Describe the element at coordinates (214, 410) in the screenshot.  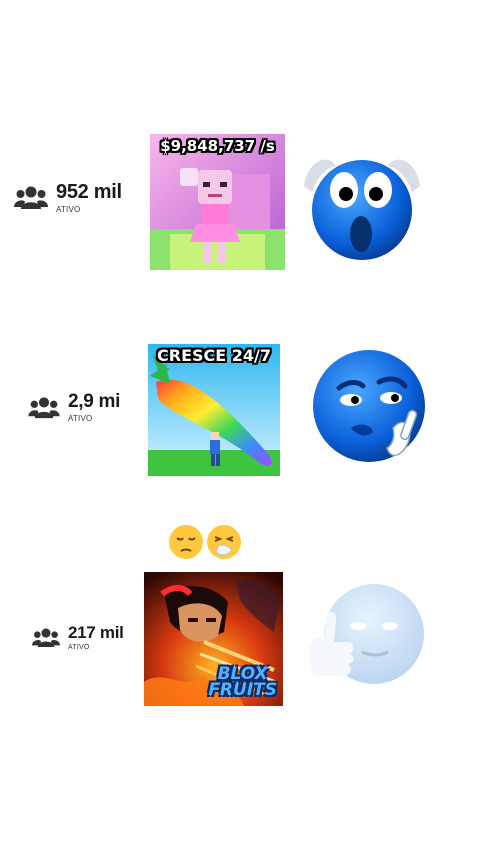
I see `game-thumbnail-2: CRESCE 24/7` at that location.